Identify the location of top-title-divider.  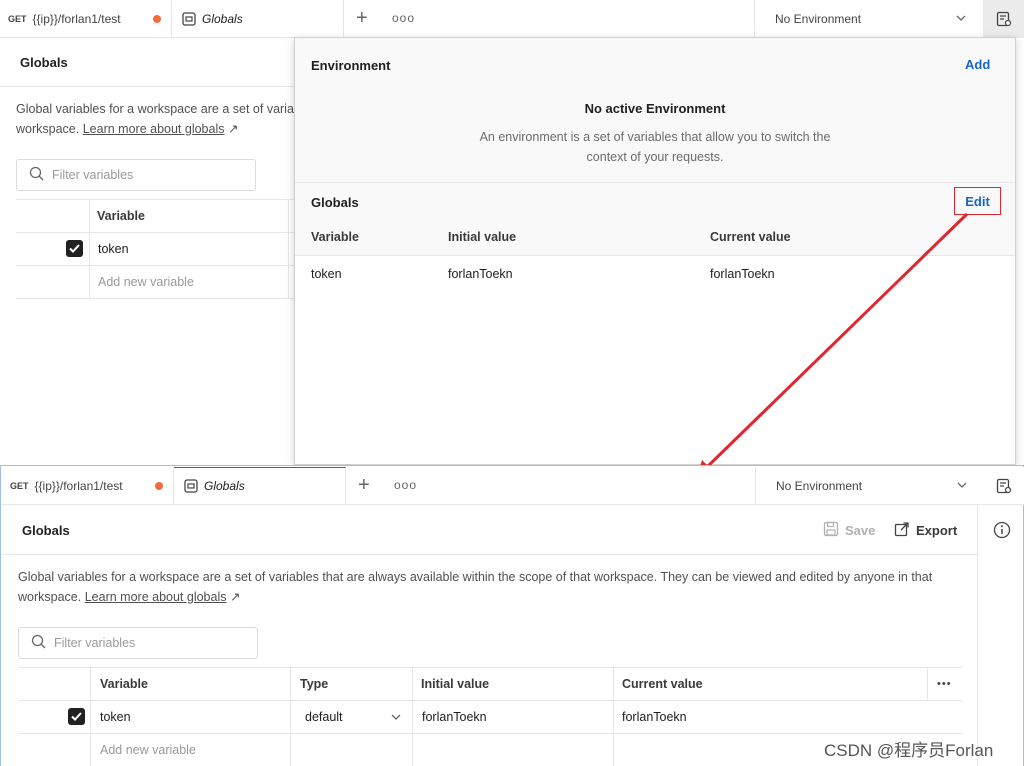
(147, 86).